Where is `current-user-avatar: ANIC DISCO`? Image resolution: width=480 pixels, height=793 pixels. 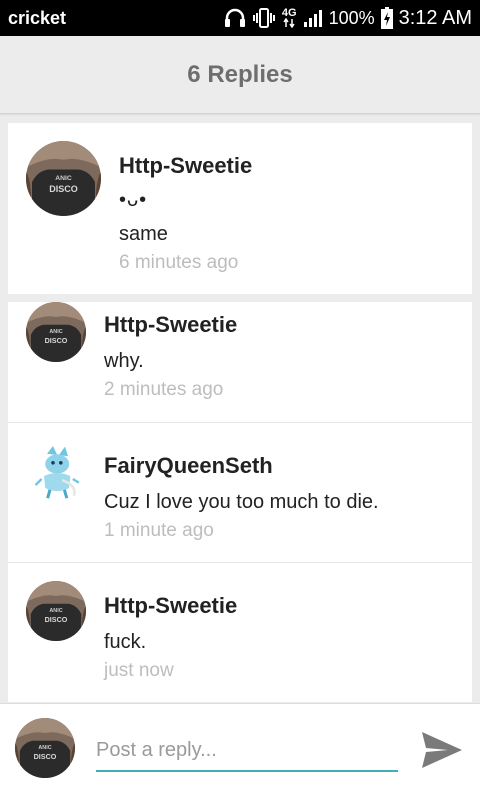 current-user-avatar: ANIC DISCO is located at coordinates (45, 748).